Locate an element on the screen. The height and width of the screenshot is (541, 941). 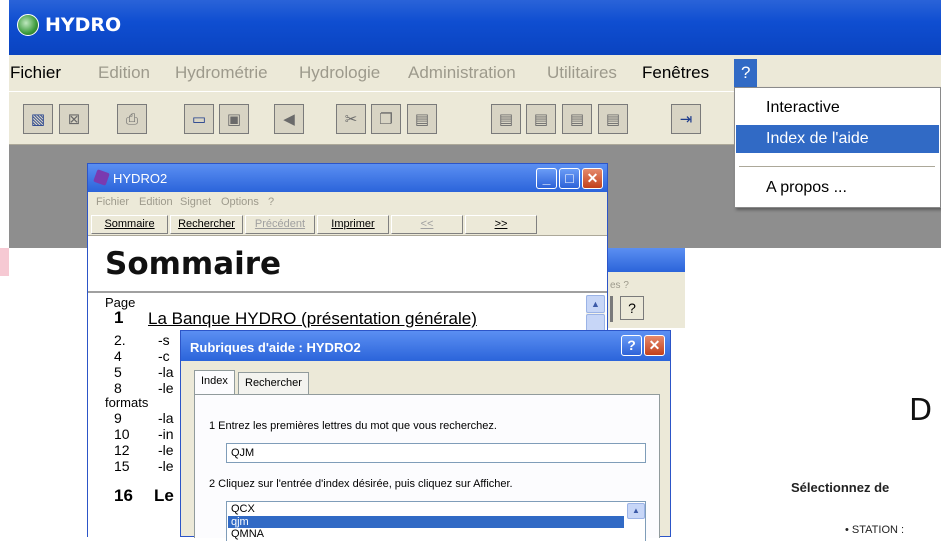
toc-row-link: Le is located at coordinates (164, 496).